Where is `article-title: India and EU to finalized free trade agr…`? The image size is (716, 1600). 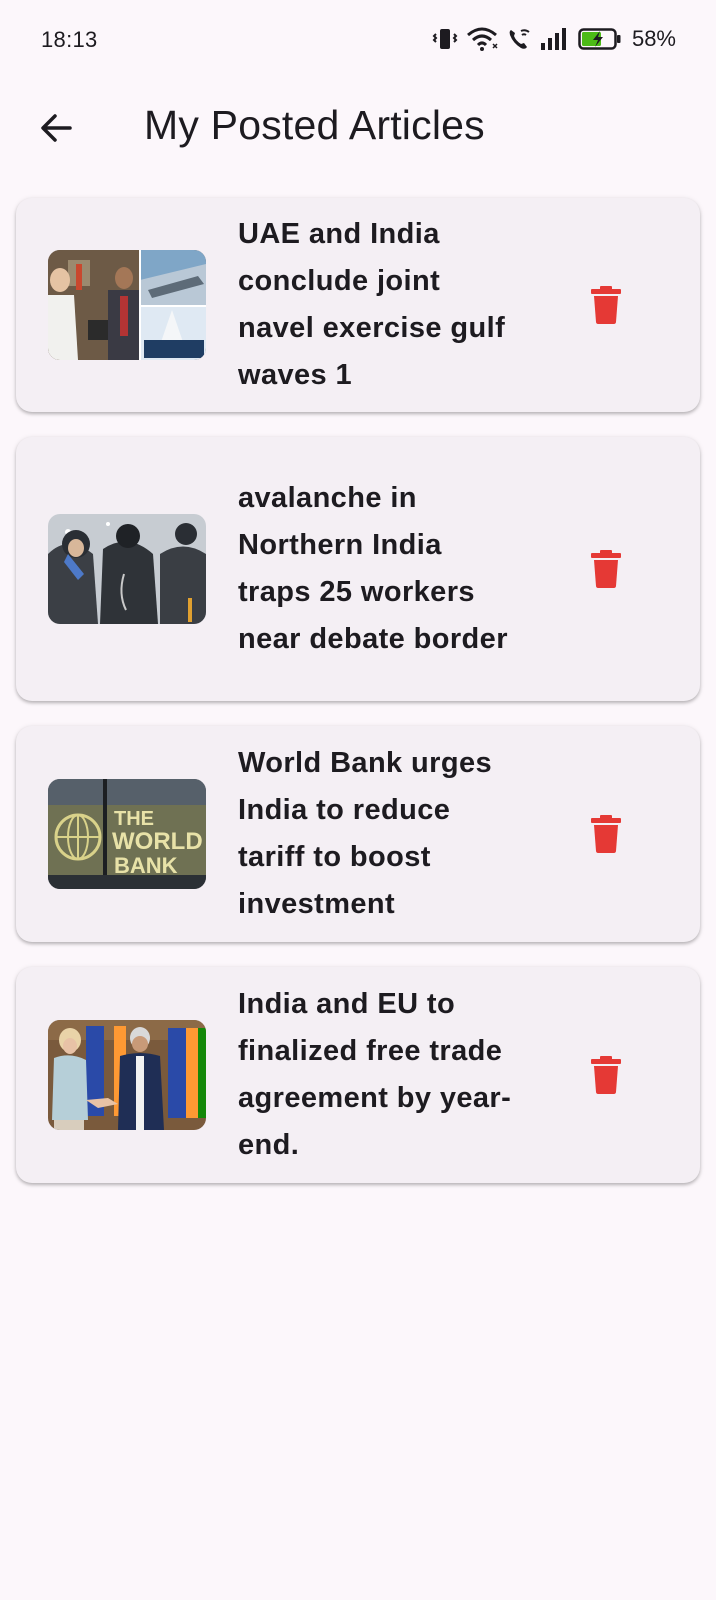 article-title: India and EU to finalized free trade agr… is located at coordinates (375, 1074).